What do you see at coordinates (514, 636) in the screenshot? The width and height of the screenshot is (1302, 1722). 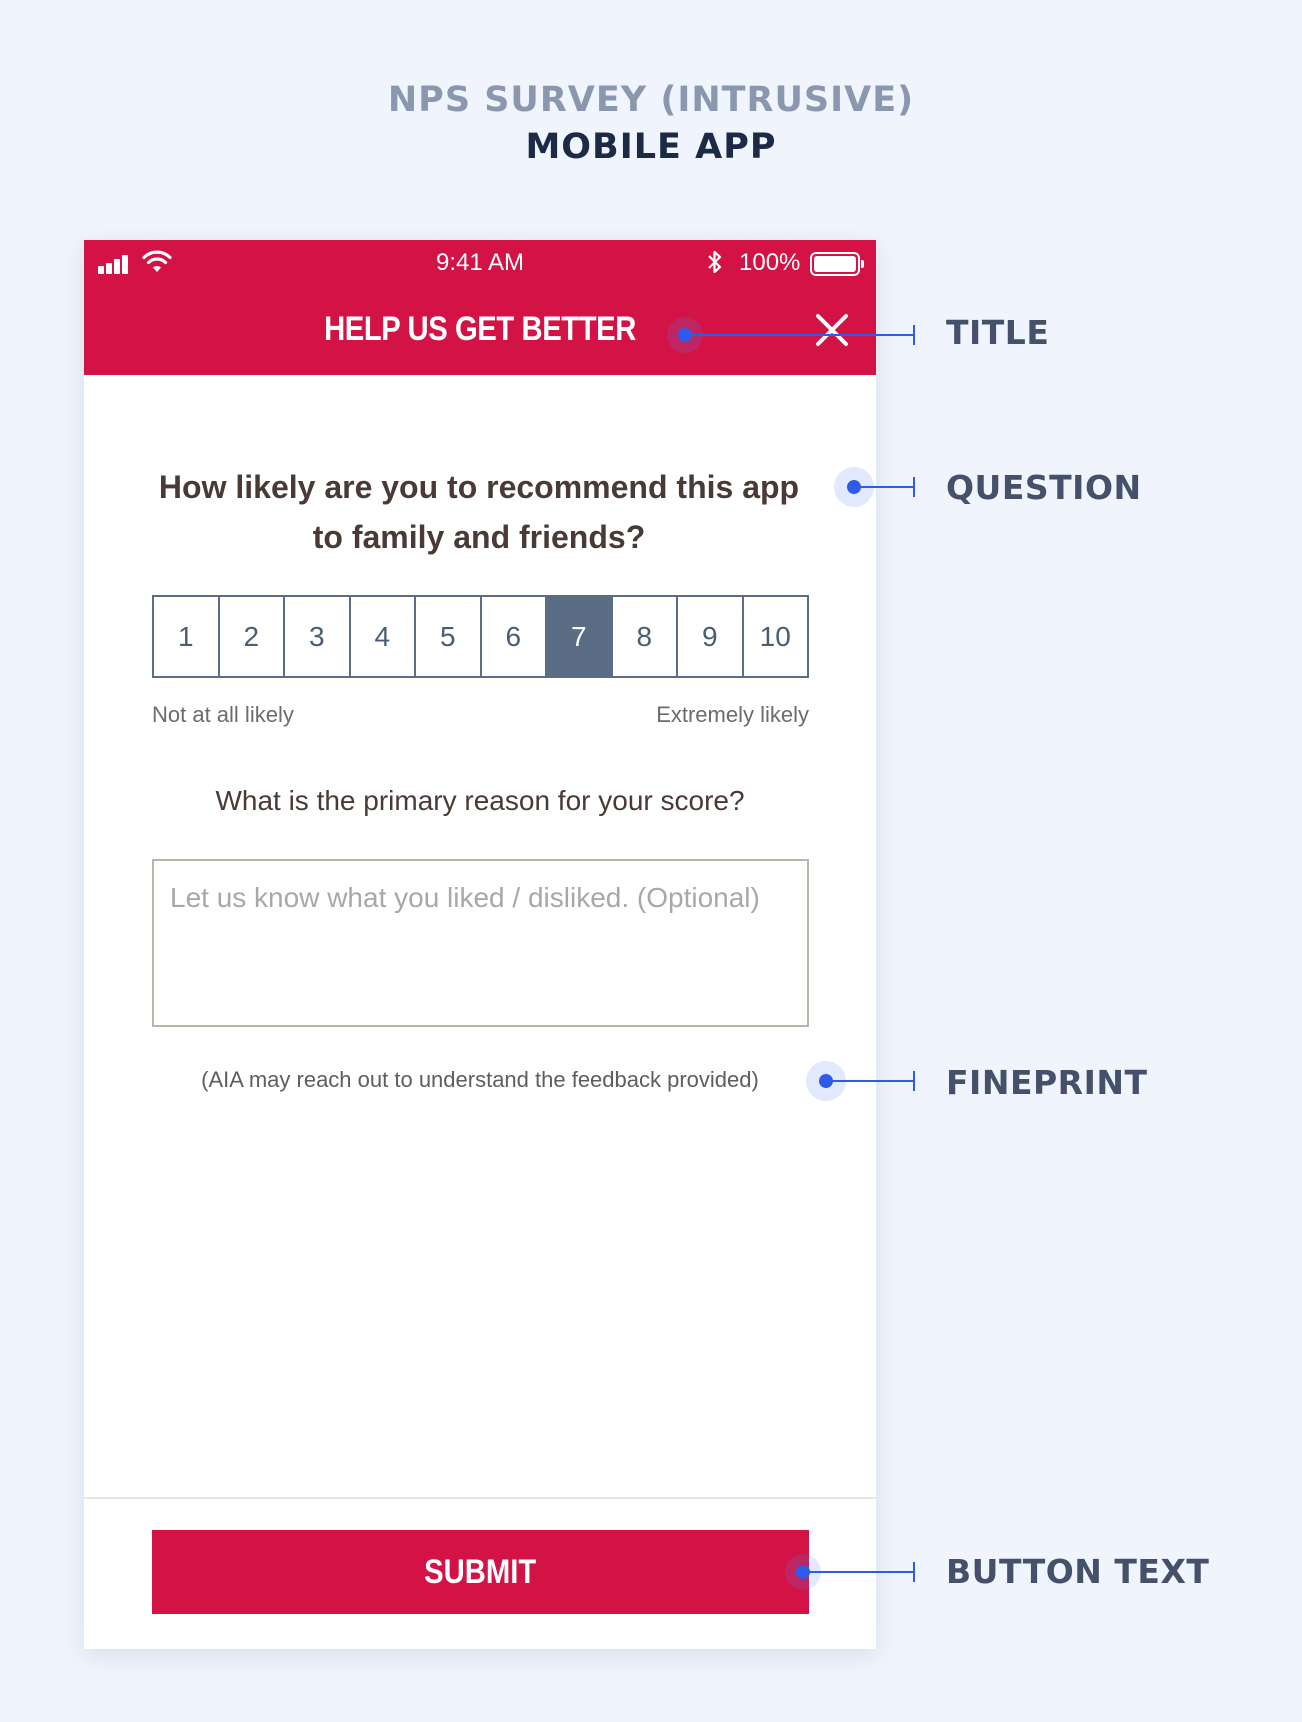 I see `rating-option-6: 6` at bounding box center [514, 636].